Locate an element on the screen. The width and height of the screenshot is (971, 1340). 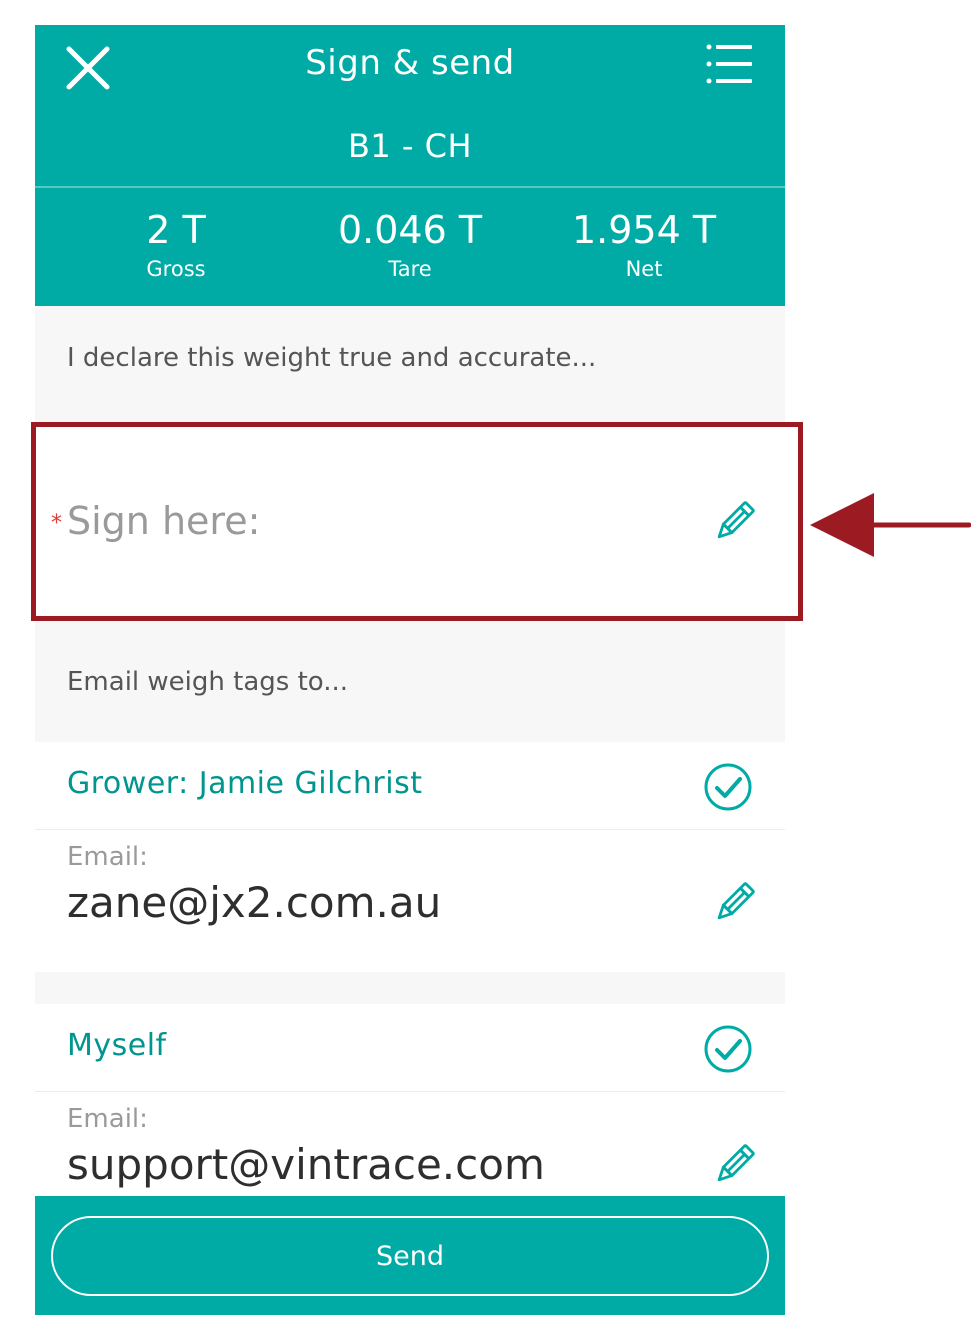
recipient-name-row: Grower: Jamie Gilchrist is located at coordinates (410, 786).